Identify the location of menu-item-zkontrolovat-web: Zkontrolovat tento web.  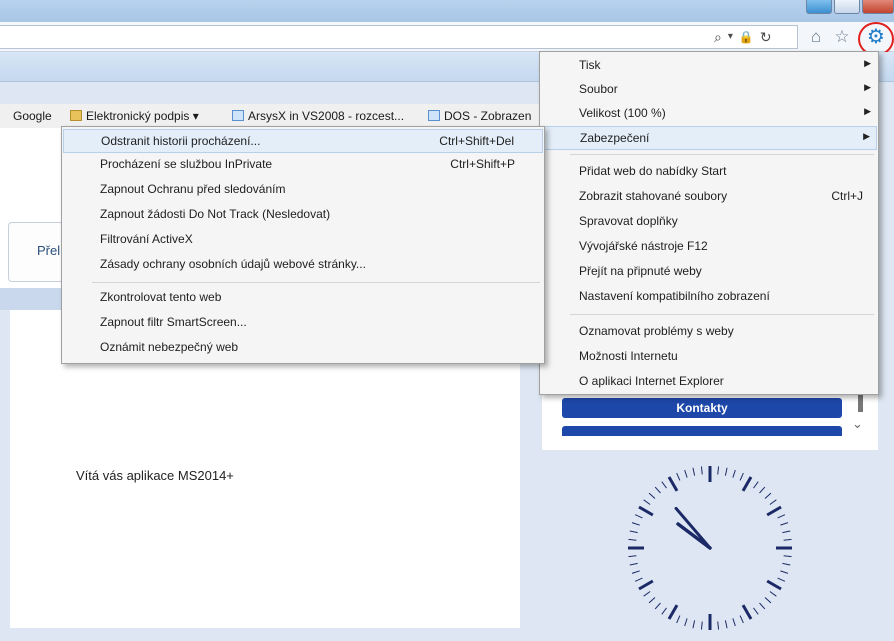
(303, 298).